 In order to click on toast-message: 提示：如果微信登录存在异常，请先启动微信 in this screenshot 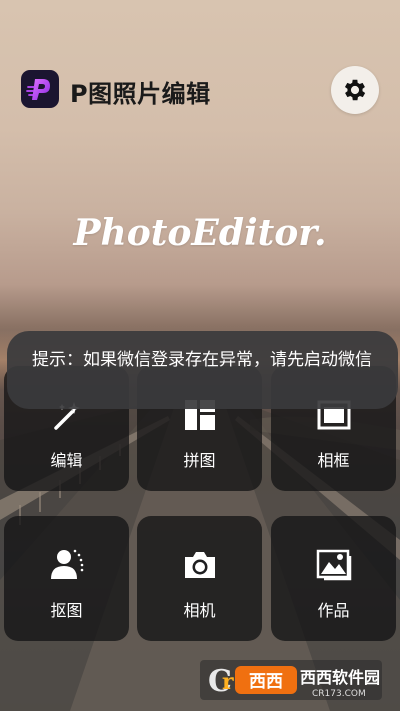, I will do `click(202, 370)`.